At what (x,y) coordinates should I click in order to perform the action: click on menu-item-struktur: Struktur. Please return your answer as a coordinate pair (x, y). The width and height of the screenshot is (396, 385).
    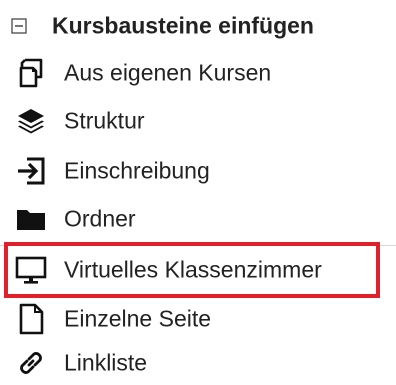
    Looking at the image, I should click on (198, 121).